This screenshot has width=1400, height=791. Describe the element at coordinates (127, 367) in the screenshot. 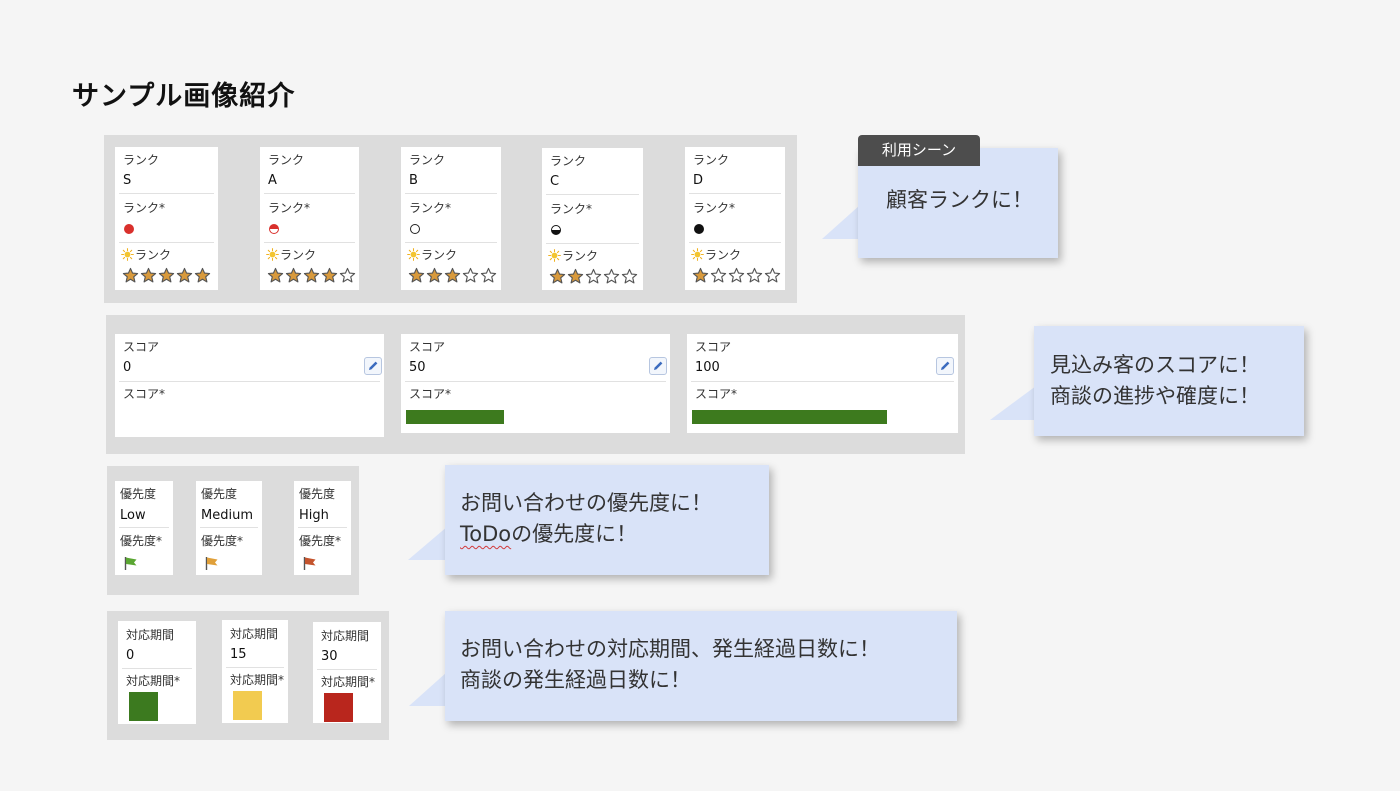

I see `score-value: 0` at that location.